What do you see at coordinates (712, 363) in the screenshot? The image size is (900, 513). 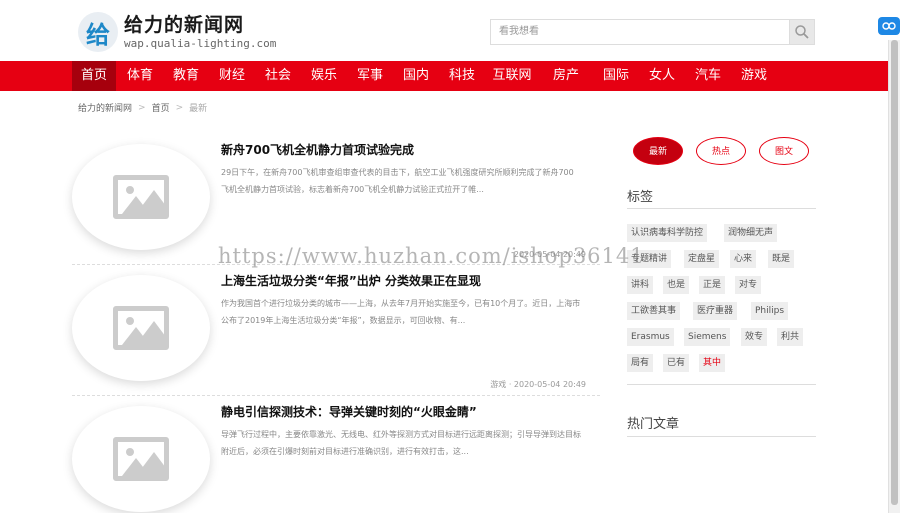 I see `tag-item: 其中` at bounding box center [712, 363].